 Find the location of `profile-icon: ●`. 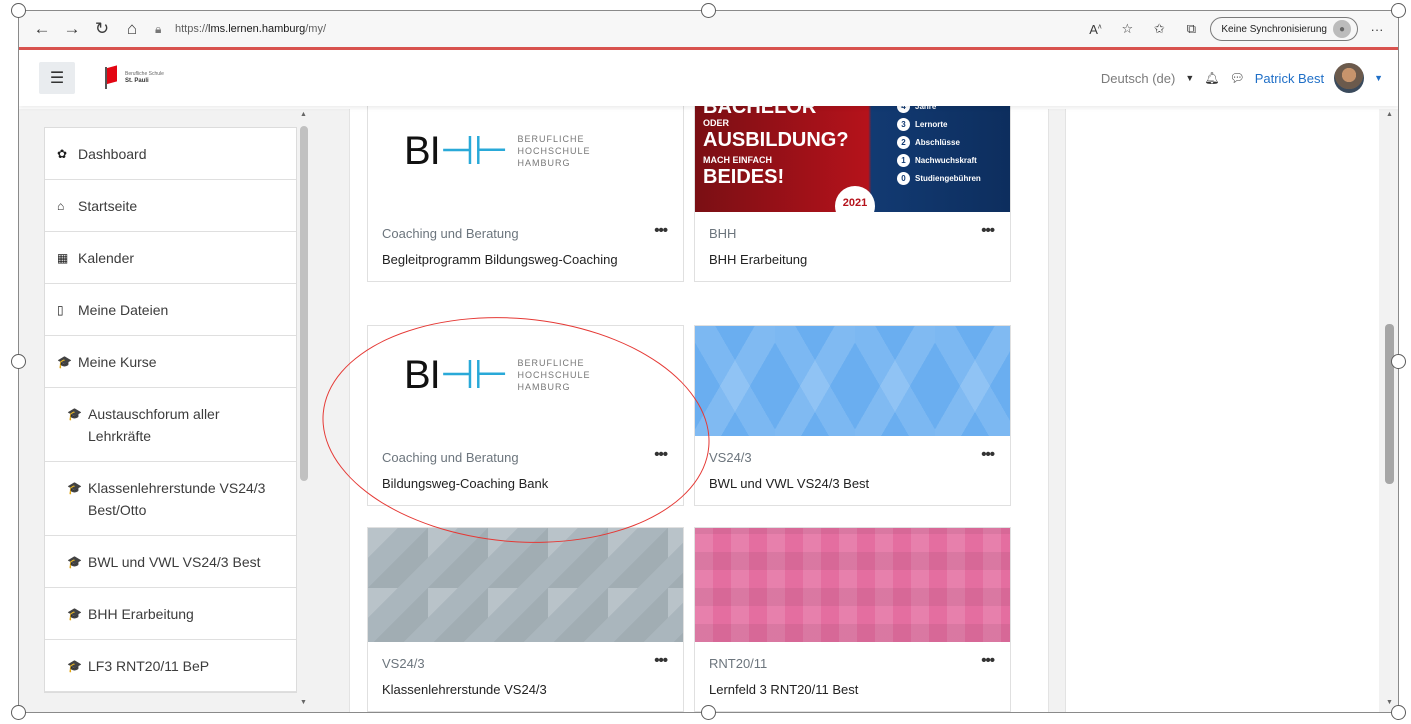

profile-icon: ● is located at coordinates (1342, 29).